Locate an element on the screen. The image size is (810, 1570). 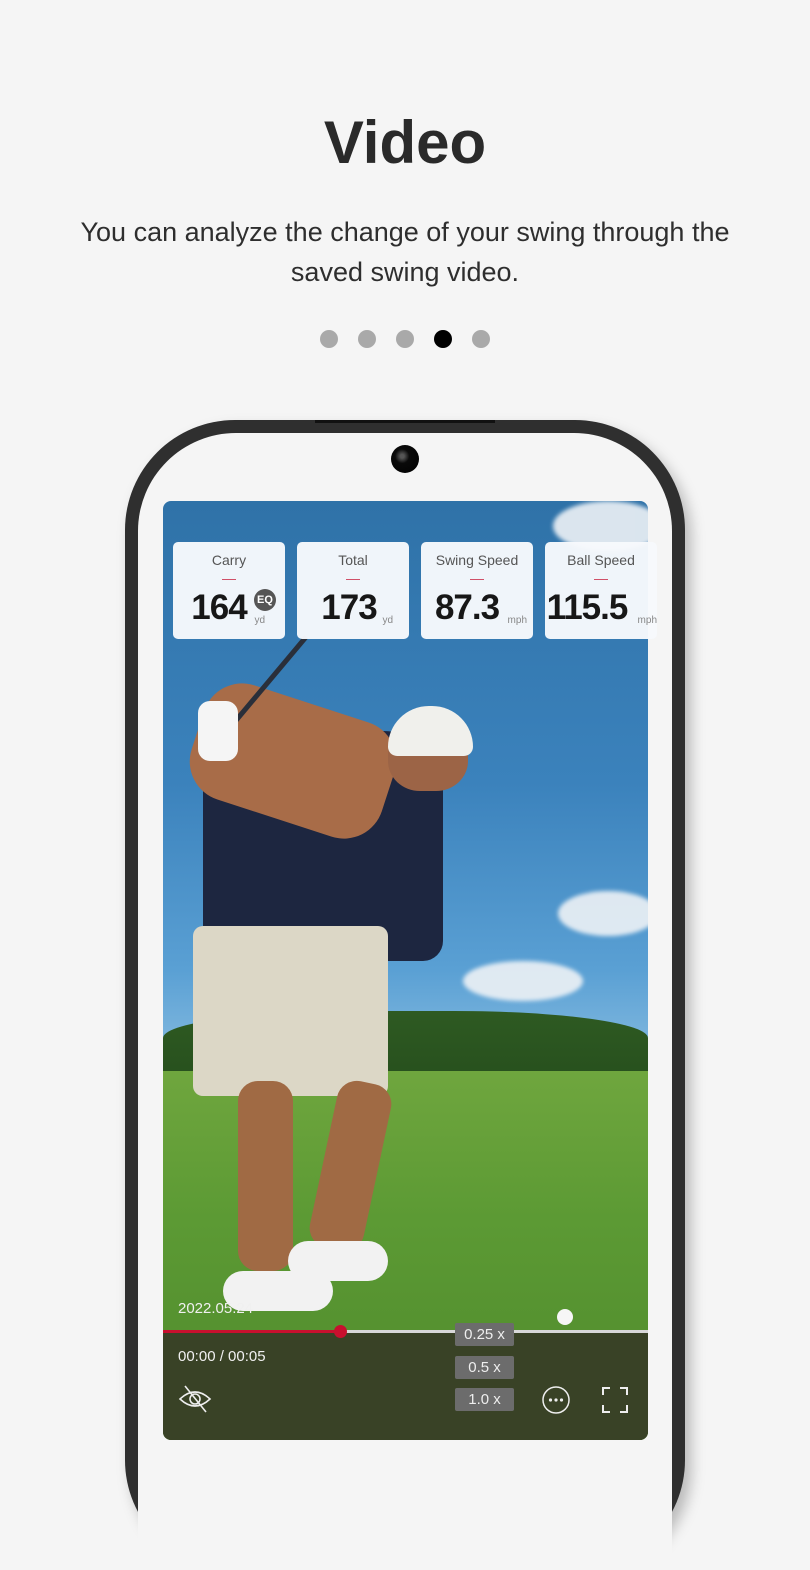
phone-edge is located at coordinates (405, 421).